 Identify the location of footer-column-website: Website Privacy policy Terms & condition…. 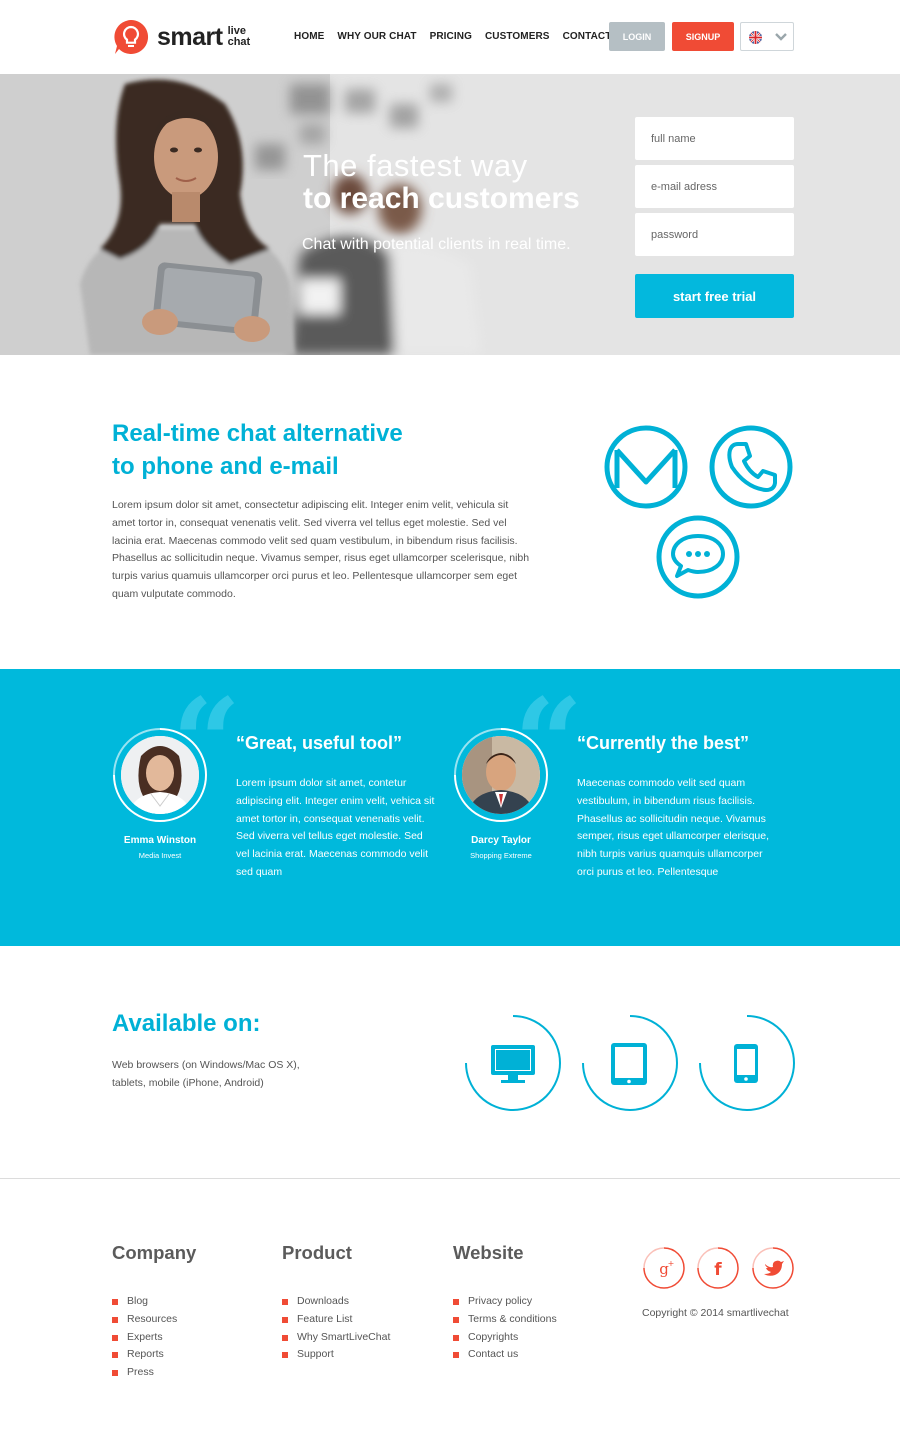
(505, 1303).